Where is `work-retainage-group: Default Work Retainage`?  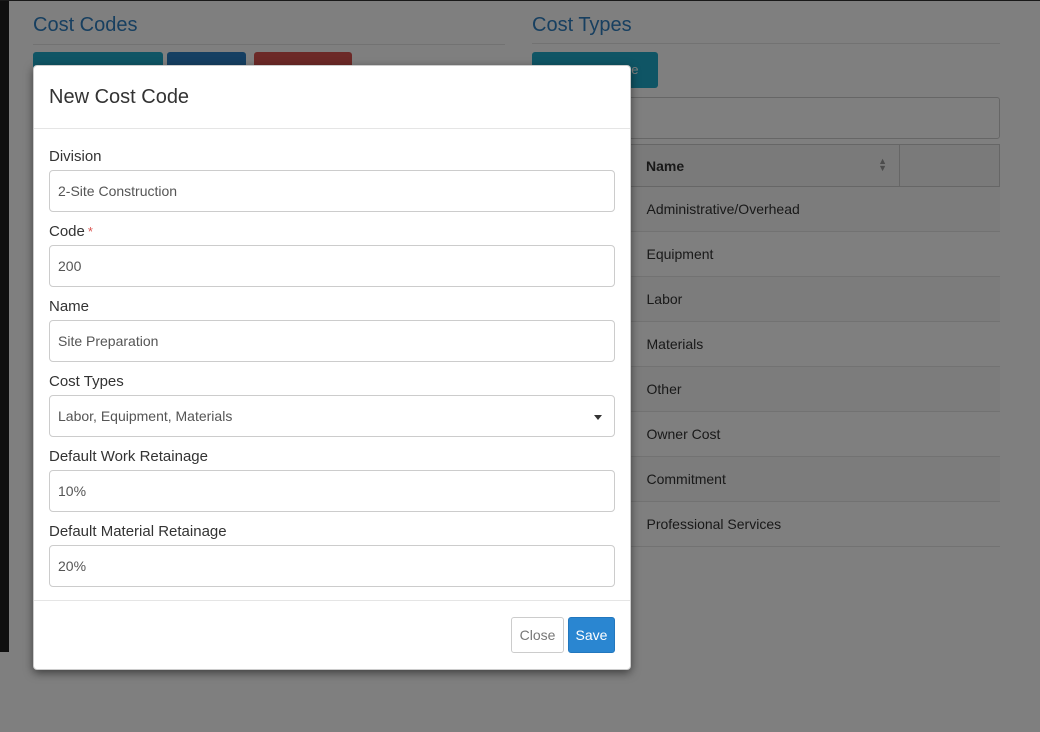
work-retainage-group: Default Work Retainage is located at coordinates (332, 484).